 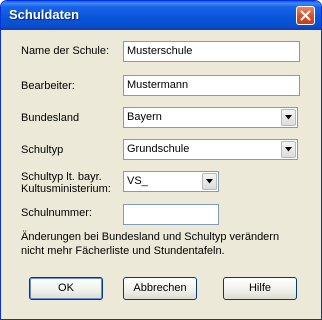 What do you see at coordinates (42, 150) in the screenshot?
I see `school-type-label: Schultyp` at bounding box center [42, 150].